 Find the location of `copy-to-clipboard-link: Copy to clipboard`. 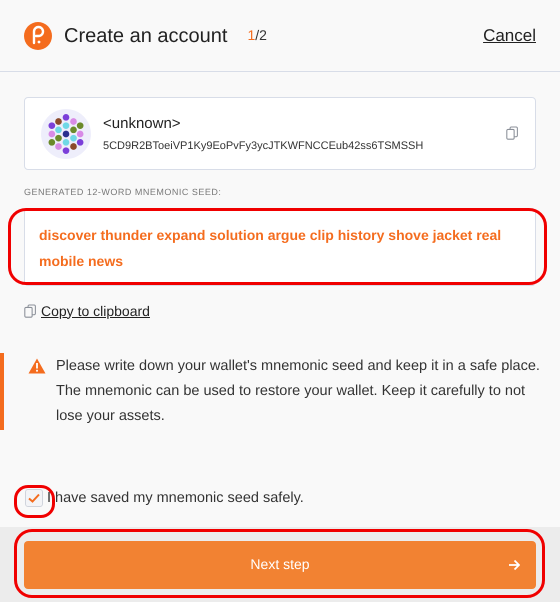

copy-to-clipboard-link: Copy to clipboard is located at coordinates (280, 311).